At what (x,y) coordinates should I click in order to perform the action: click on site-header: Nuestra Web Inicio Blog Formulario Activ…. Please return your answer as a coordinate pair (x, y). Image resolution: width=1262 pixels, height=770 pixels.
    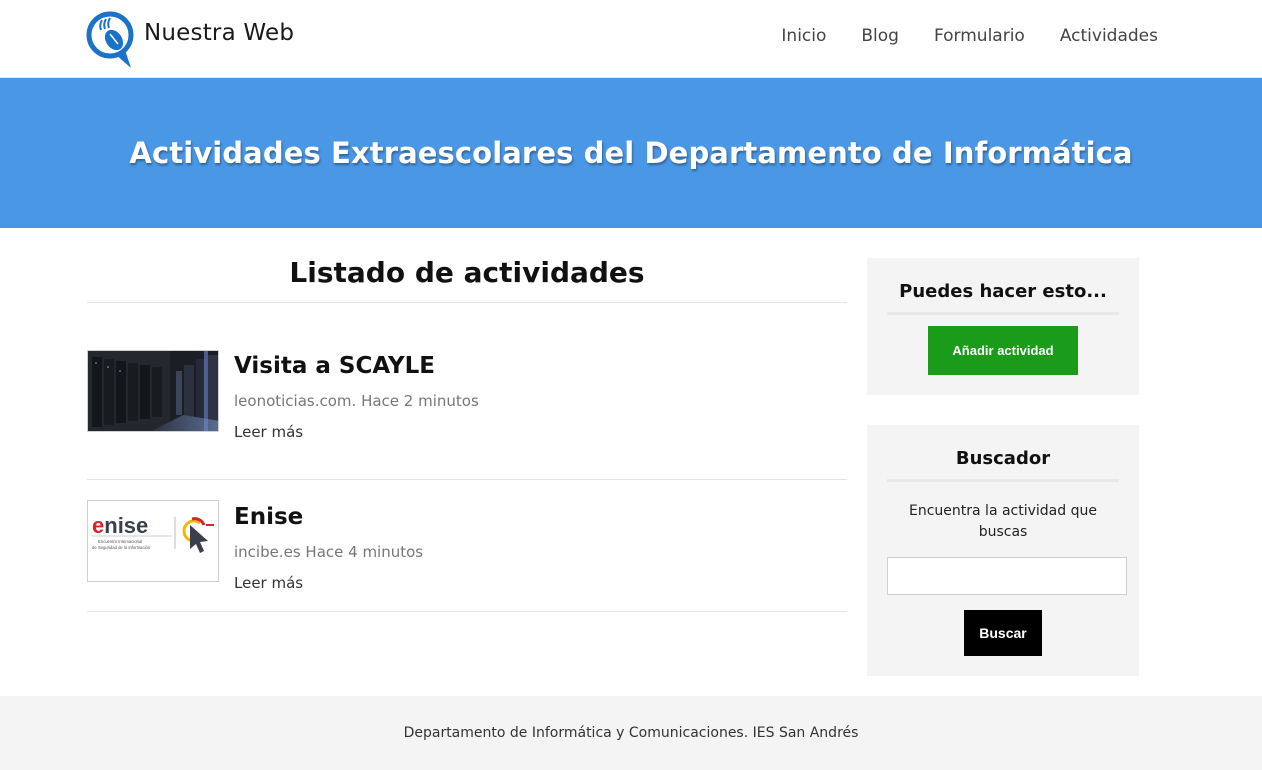
    Looking at the image, I should click on (631, 39).